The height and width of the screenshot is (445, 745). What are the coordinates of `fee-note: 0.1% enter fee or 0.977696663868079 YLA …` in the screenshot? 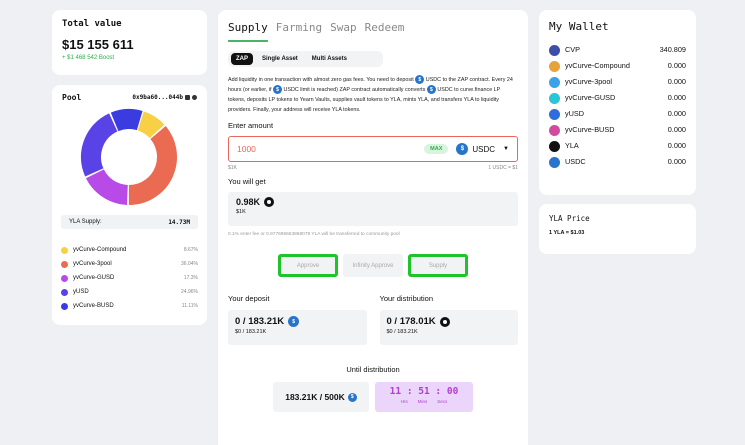 It's located at (314, 234).